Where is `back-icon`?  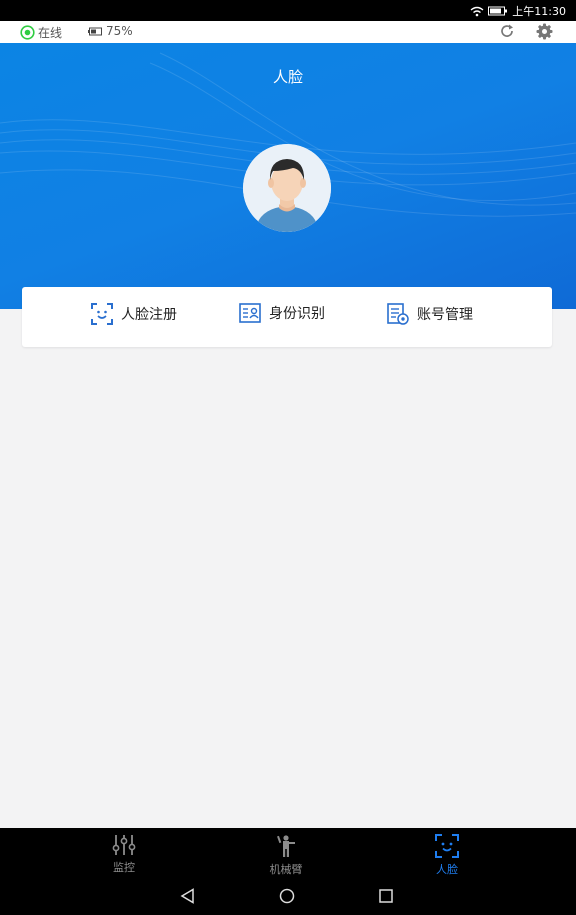
back-icon is located at coordinates (188, 898).